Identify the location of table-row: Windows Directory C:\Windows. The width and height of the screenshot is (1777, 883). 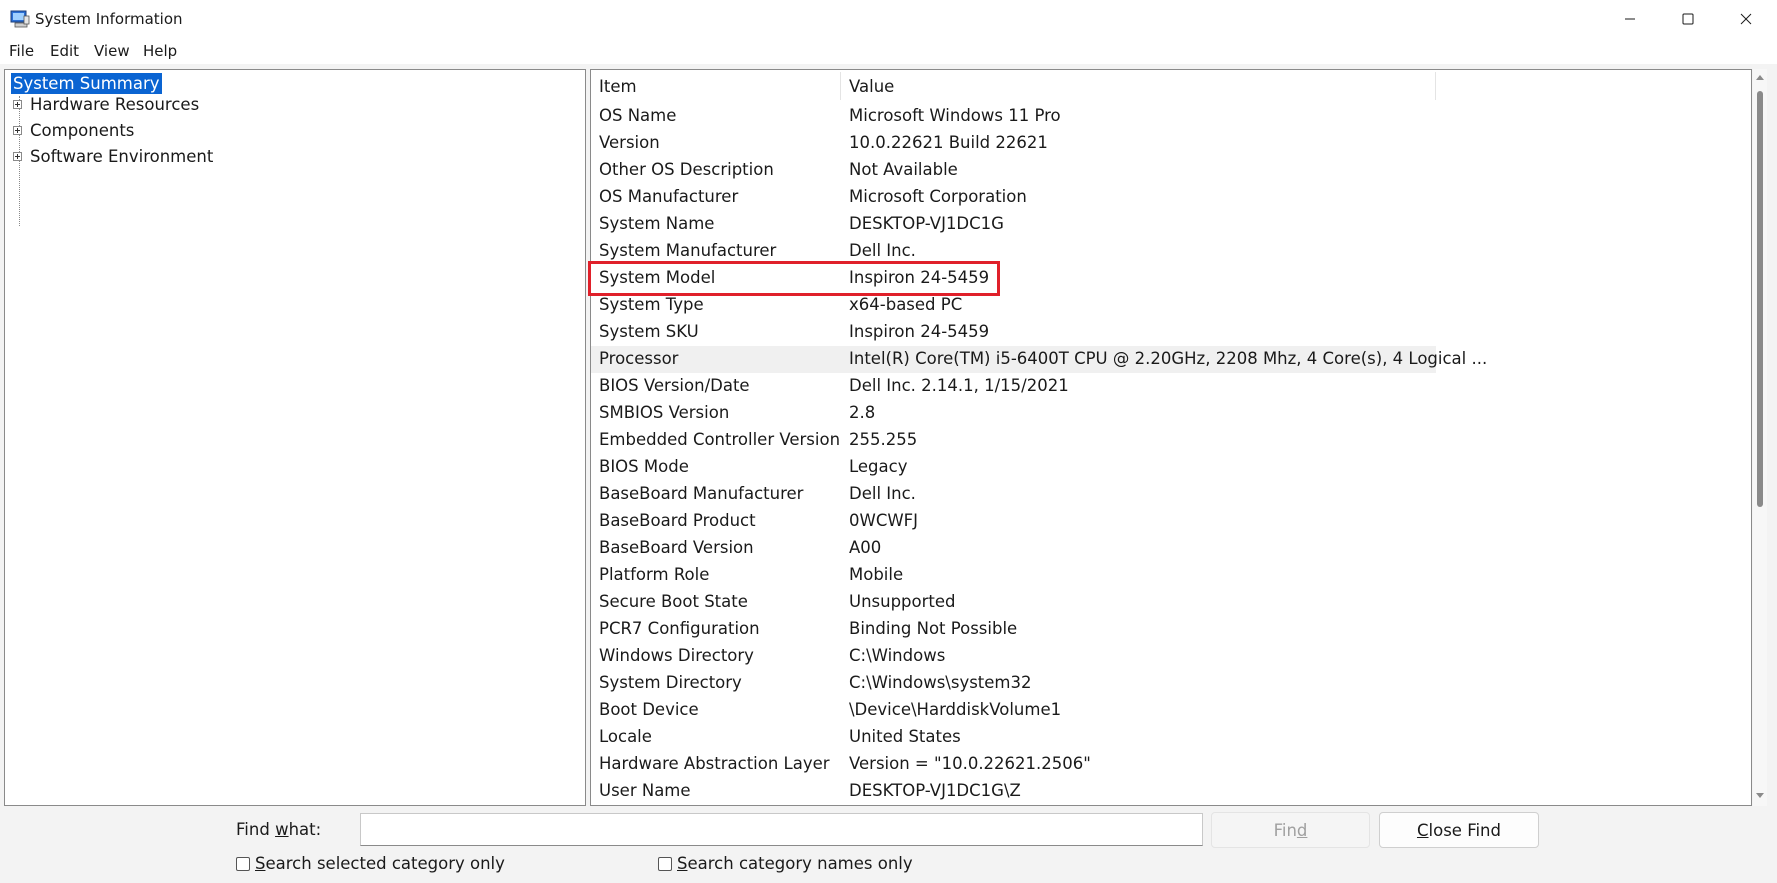
(1013, 656).